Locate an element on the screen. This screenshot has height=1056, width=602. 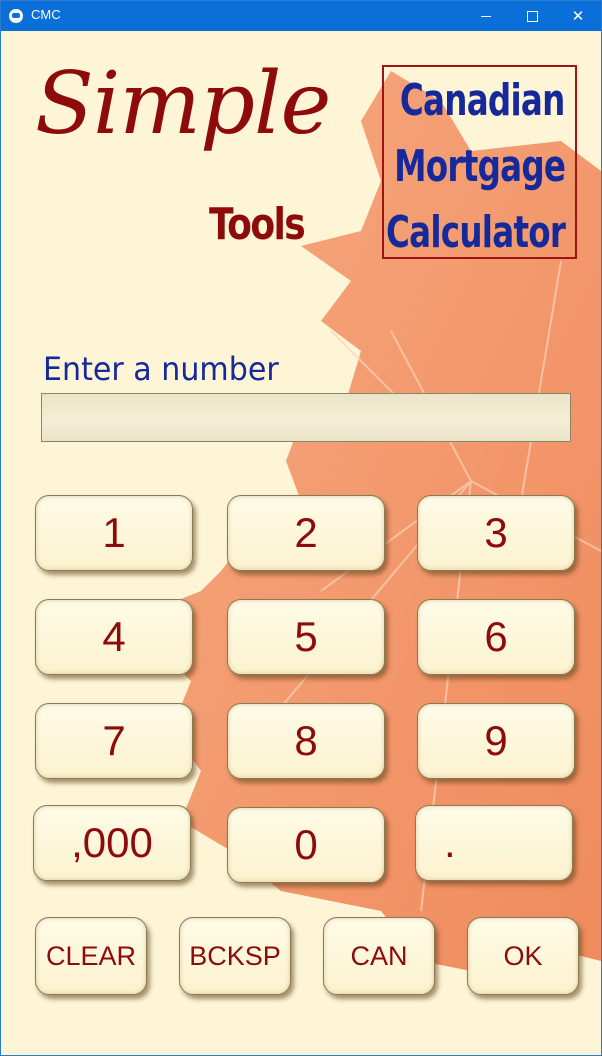
minimize-icon is located at coordinates (486, 16).